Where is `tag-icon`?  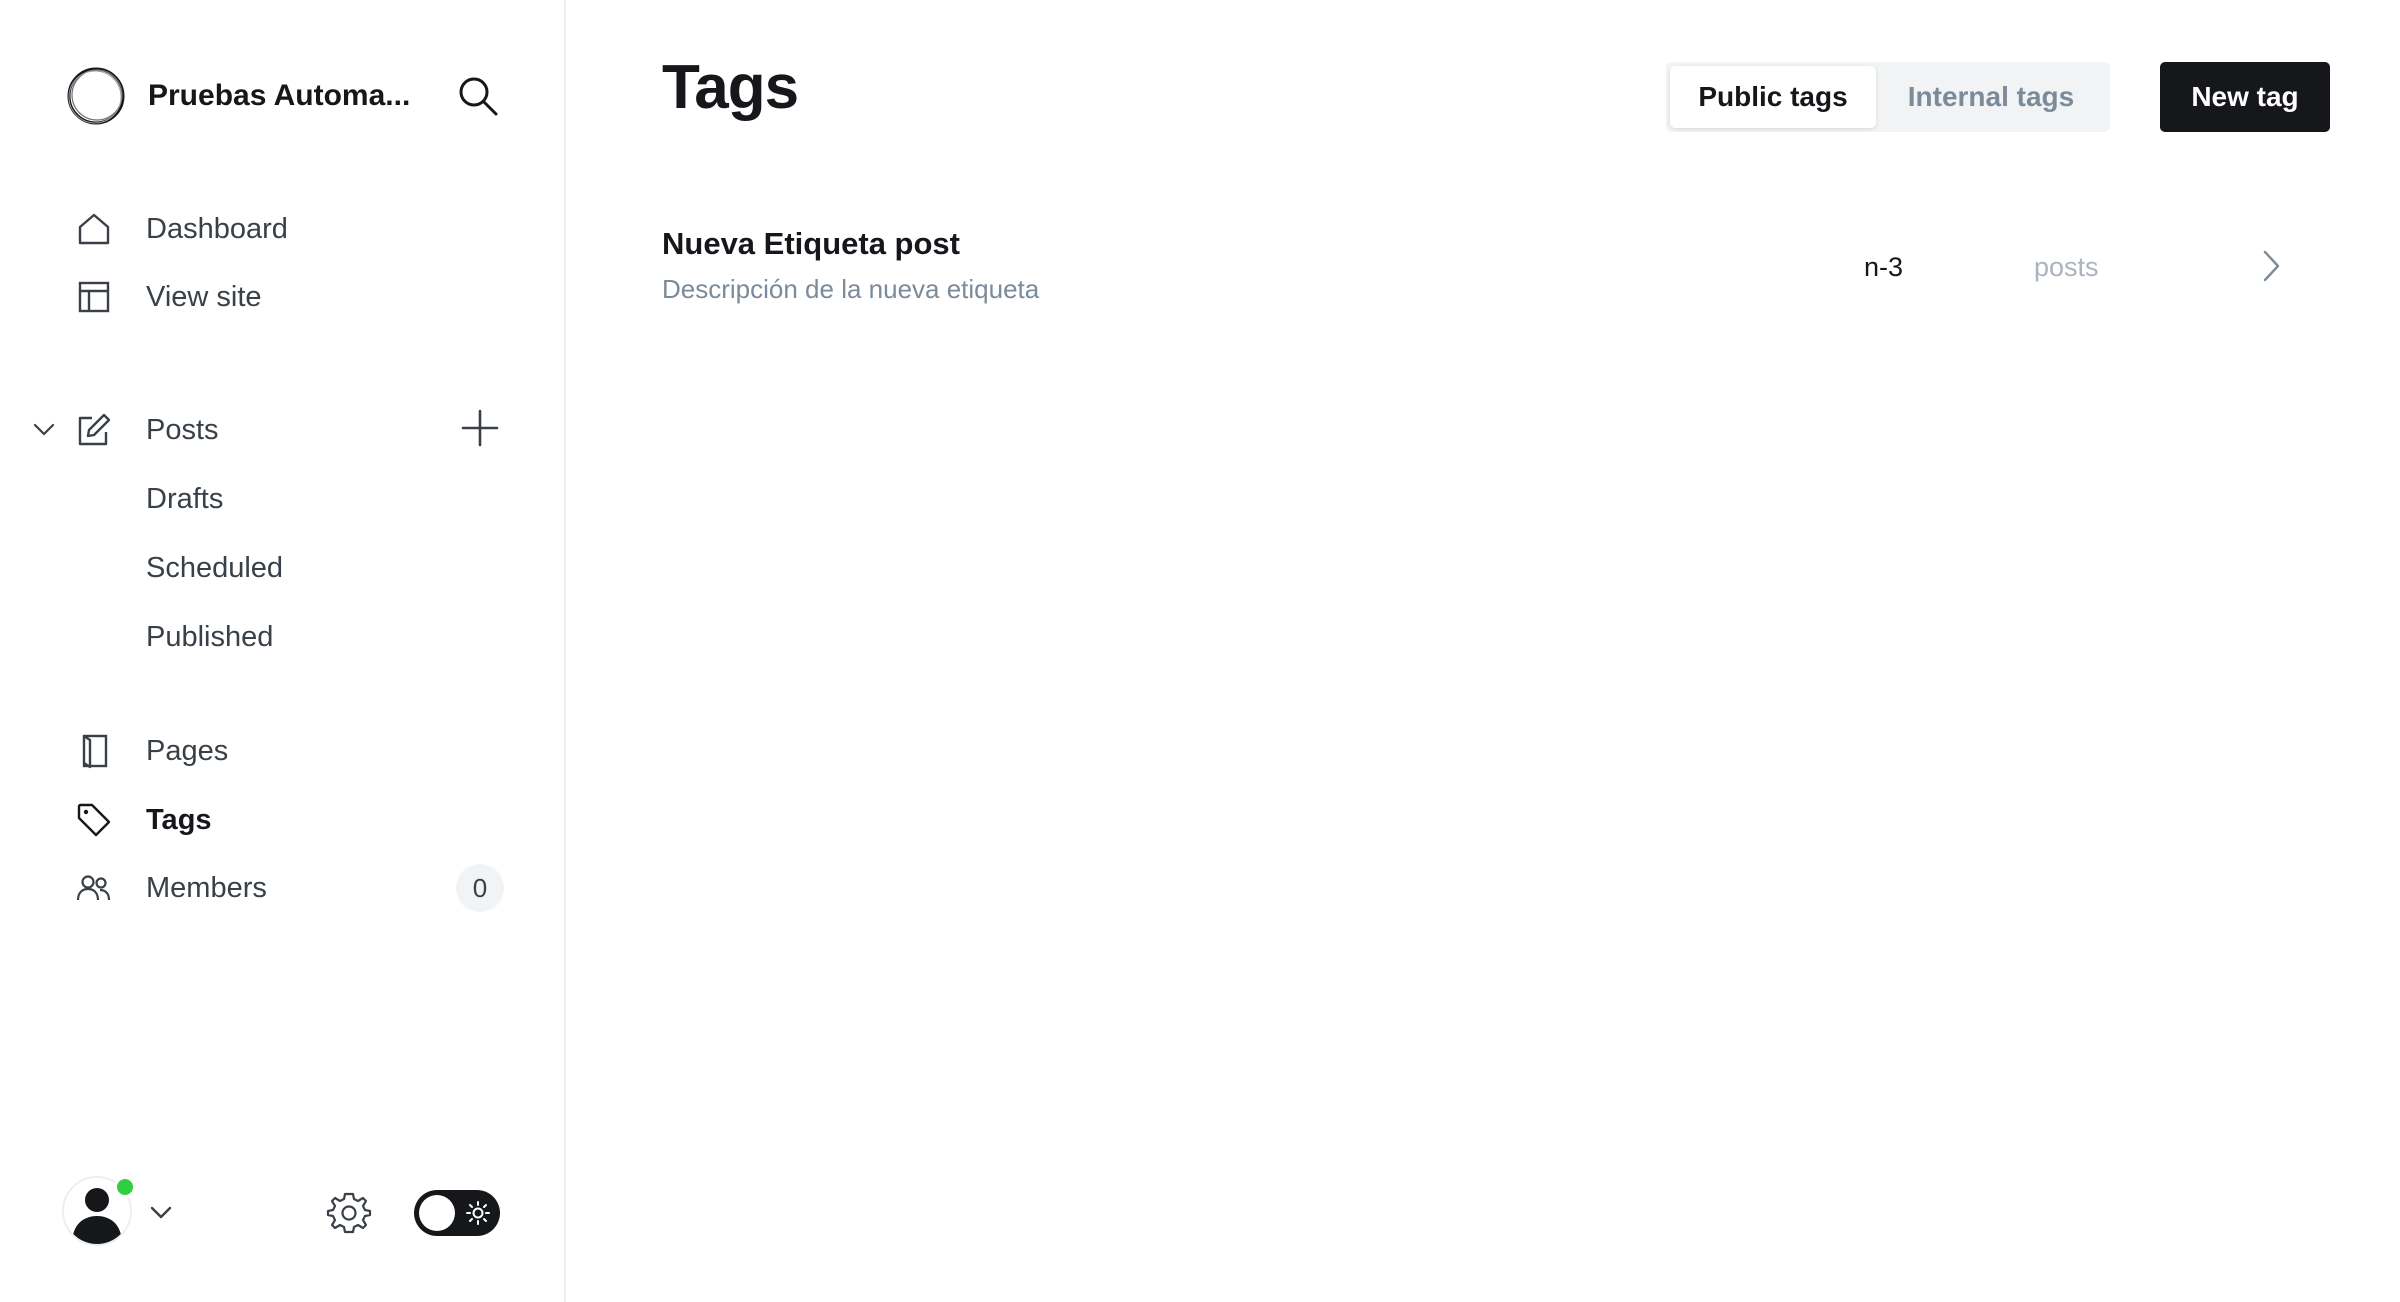 tag-icon is located at coordinates (94, 820).